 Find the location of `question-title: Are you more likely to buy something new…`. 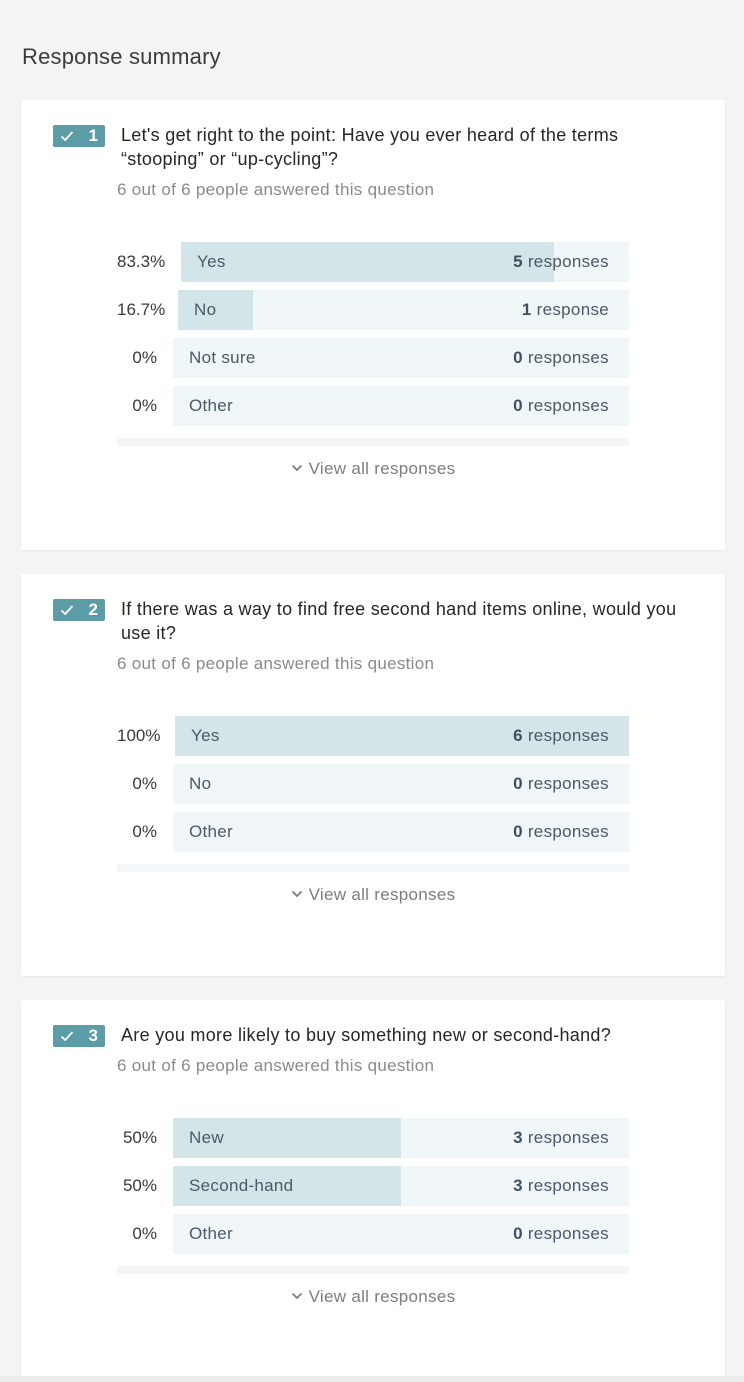

question-title: Are you more likely to buy something new… is located at coordinates (366, 1035).